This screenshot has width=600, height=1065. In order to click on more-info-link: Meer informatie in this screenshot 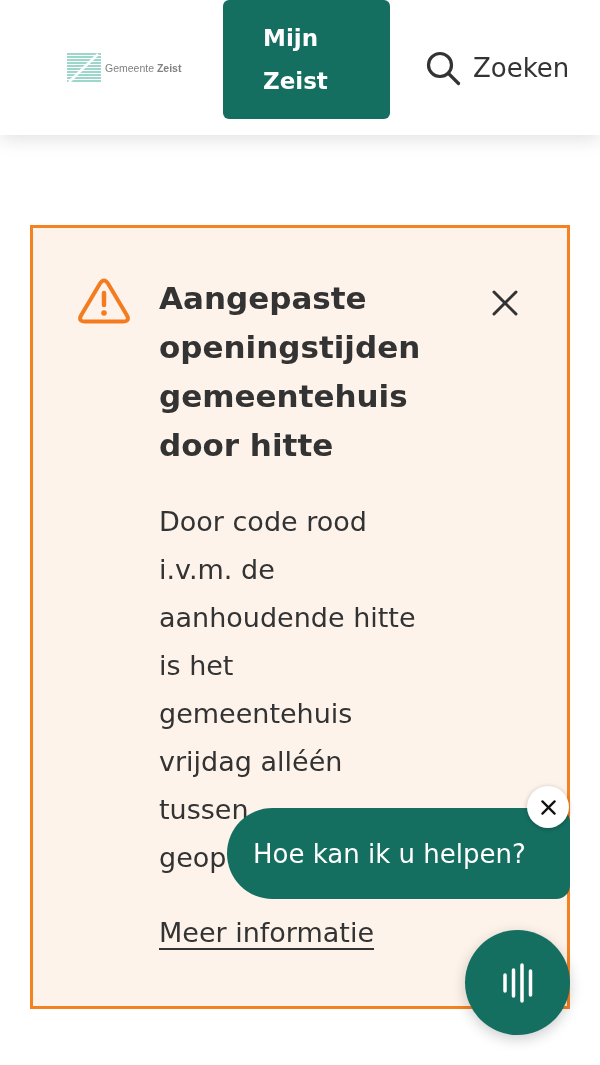, I will do `click(266, 933)`.